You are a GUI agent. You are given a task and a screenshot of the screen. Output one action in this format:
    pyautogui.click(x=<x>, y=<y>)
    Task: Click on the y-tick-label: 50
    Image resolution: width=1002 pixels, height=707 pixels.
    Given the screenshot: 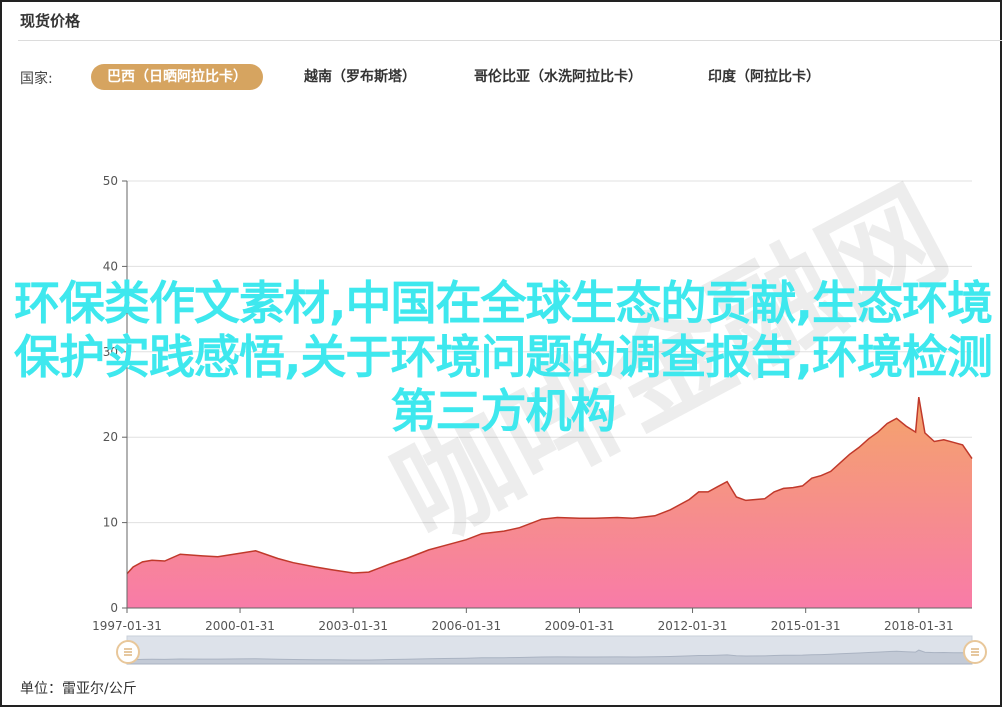 What is the action you would take?
    pyautogui.click(x=110, y=181)
    